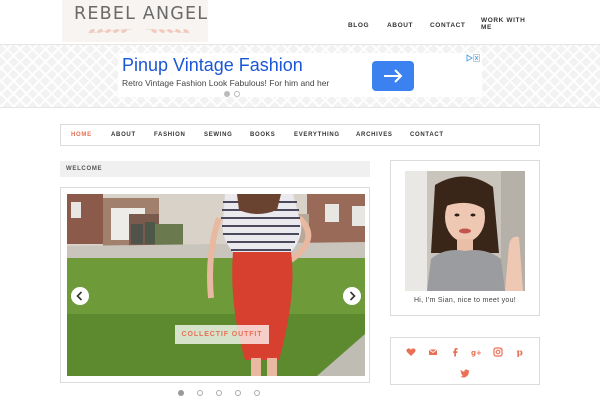 This screenshot has width=600, height=400. Describe the element at coordinates (215, 169) in the screenshot. I see `welcome-heading-bar: WELCOME` at that location.